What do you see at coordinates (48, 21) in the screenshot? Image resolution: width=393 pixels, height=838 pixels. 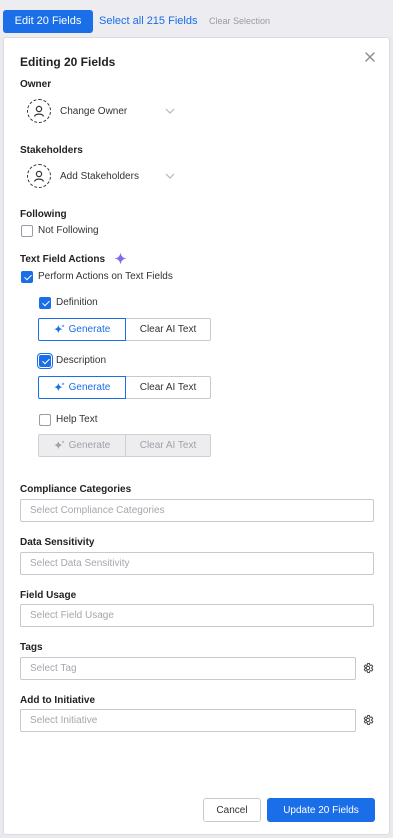 I see `edit-fields-button: Edit 20 Fields` at bounding box center [48, 21].